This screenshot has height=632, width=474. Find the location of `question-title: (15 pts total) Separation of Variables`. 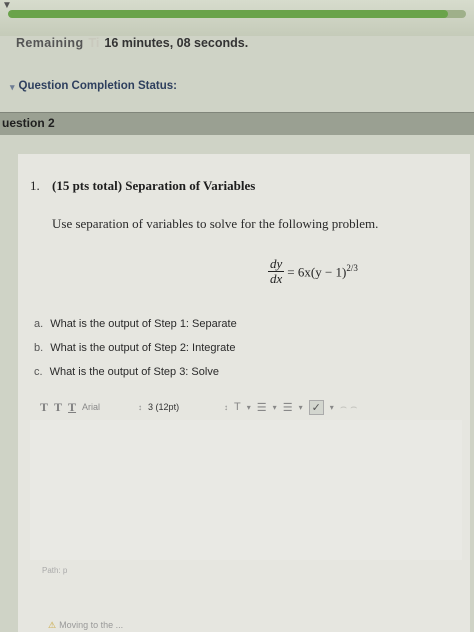

question-title: (15 pts total) Separation of Variables is located at coordinates (154, 185).